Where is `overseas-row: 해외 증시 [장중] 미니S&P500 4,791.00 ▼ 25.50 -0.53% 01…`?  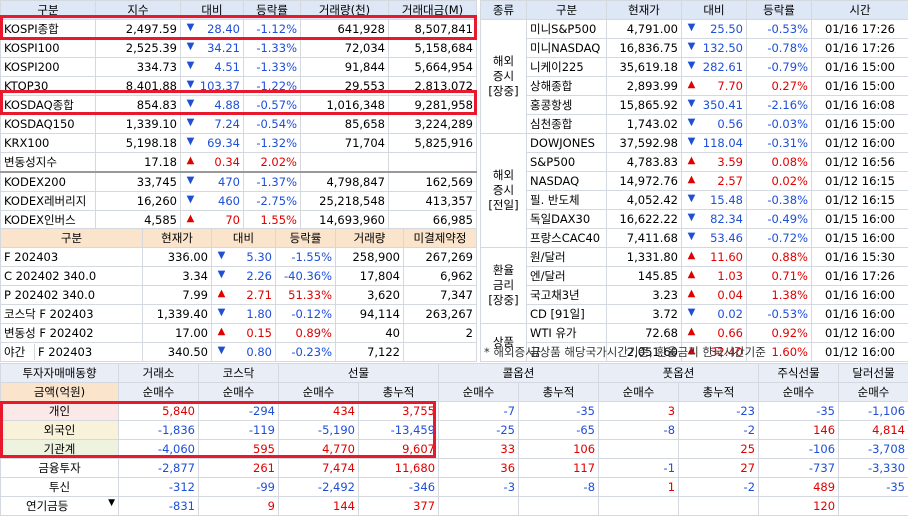 overseas-row: 해외 증시 [장중] 미니S&P500 4,791.00 ▼ 25.50 -0.53% 01… is located at coordinates (694, 76).